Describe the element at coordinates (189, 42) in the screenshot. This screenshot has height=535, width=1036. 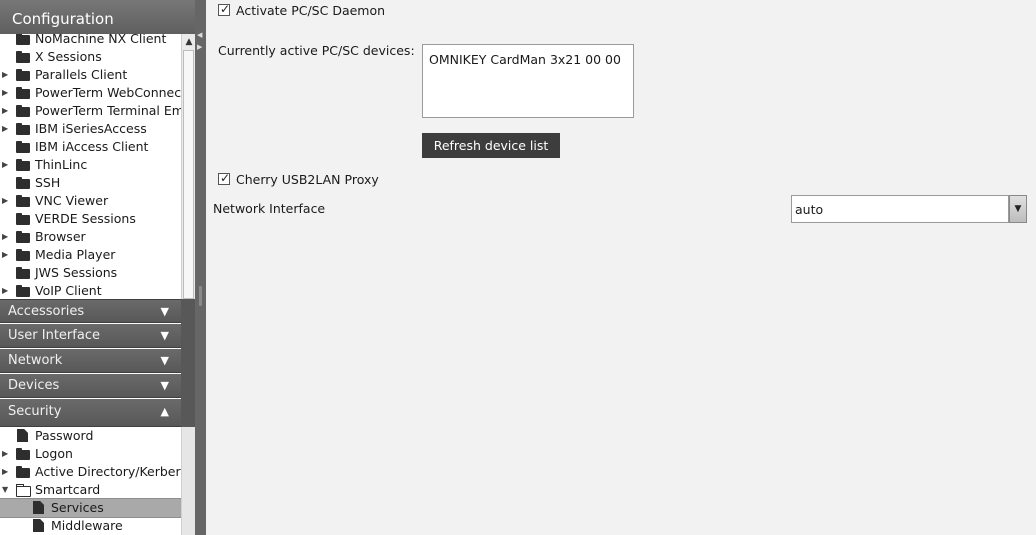
I see `scroll-up-arrow-icon: ▲` at that location.